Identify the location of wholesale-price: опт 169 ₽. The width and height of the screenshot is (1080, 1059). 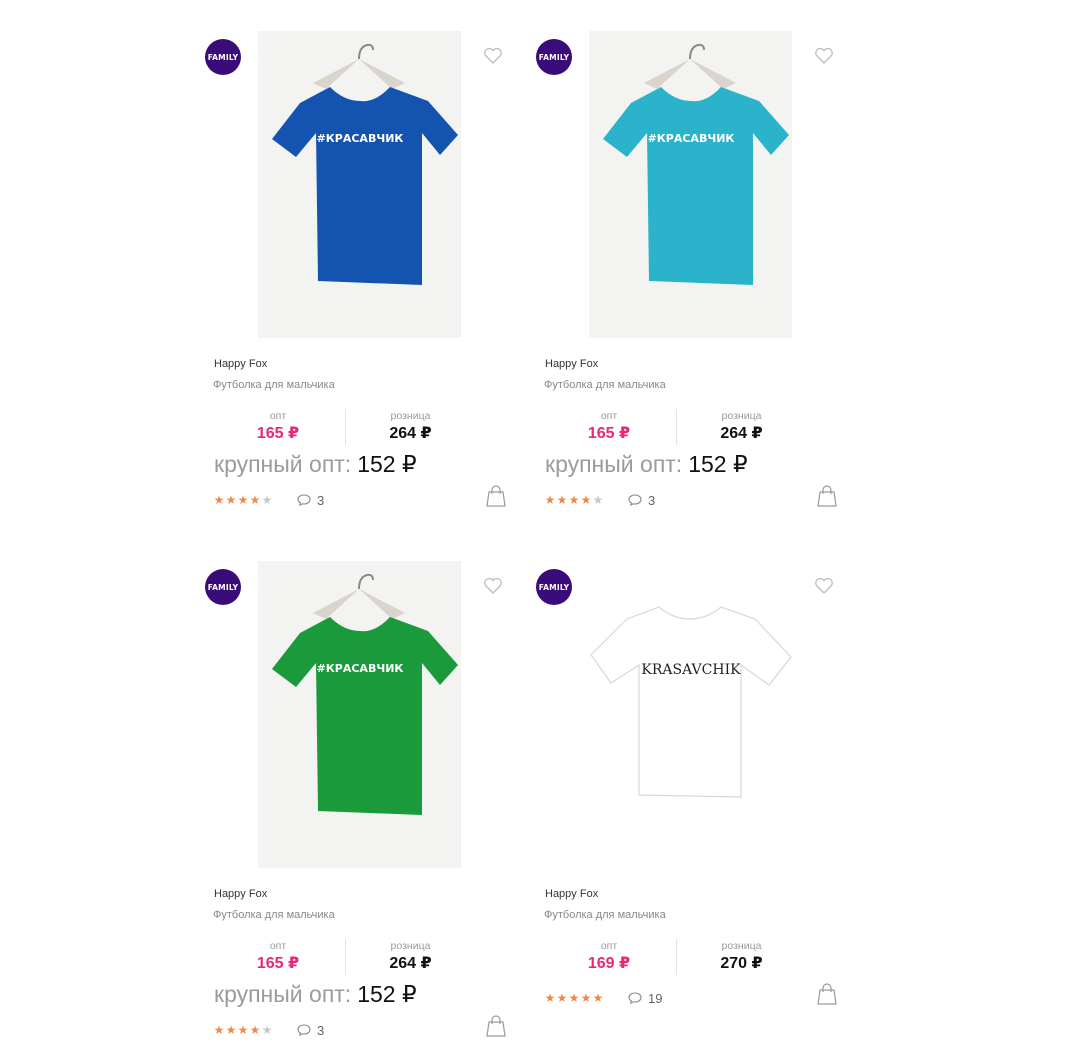
(609, 956).